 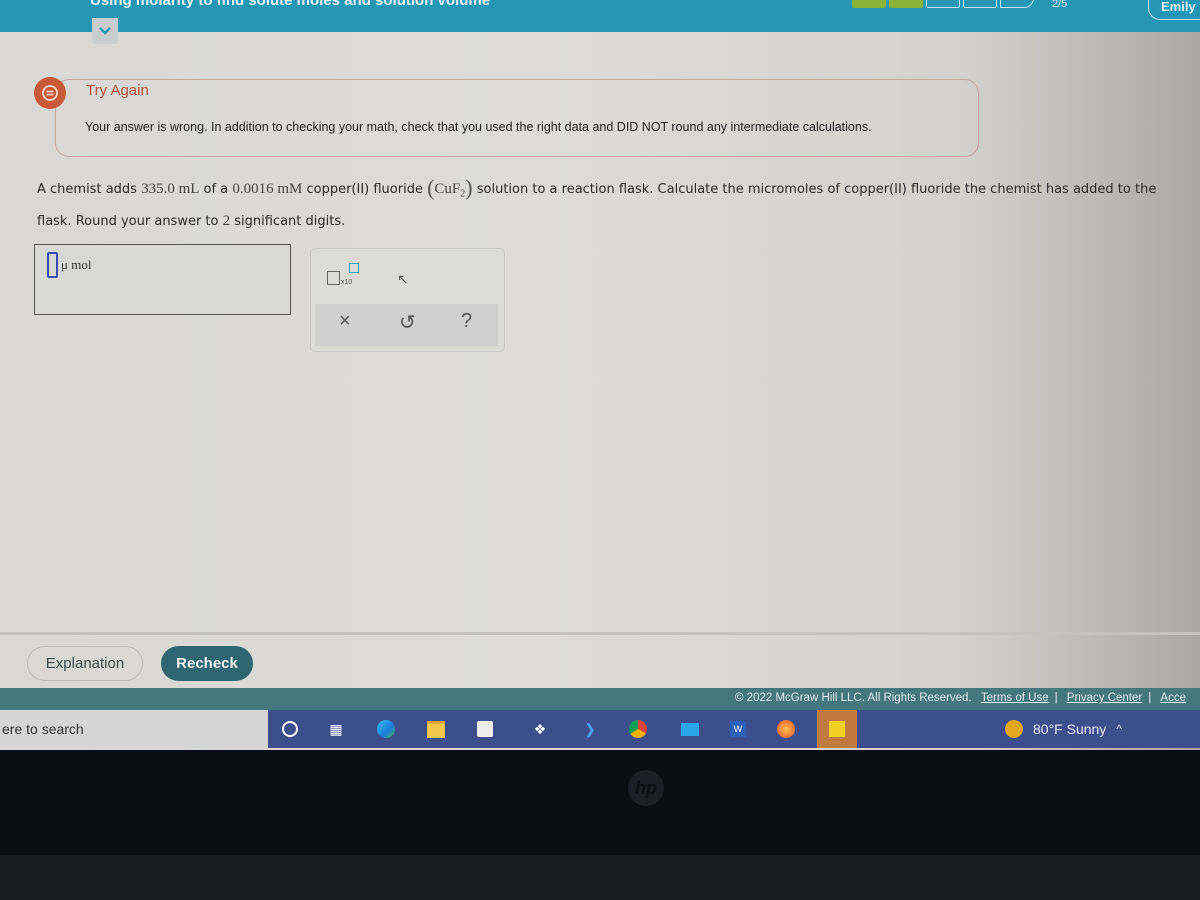 I want to click on feedback-title: Try Again, so click(x=117, y=90).